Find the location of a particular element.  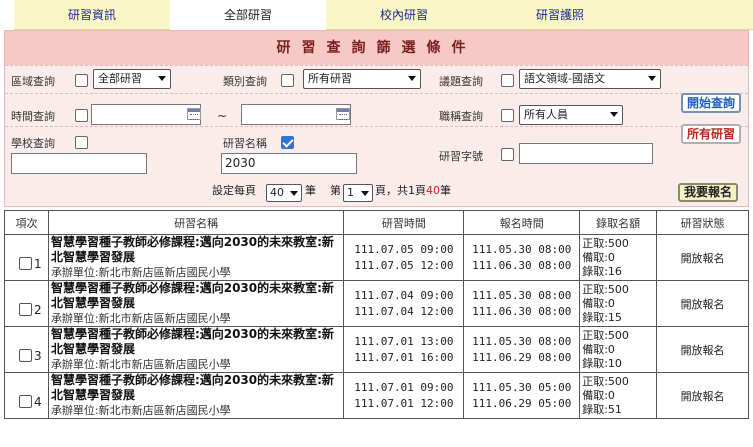

tab-study-passport: 研習護照 is located at coordinates (560, 15).